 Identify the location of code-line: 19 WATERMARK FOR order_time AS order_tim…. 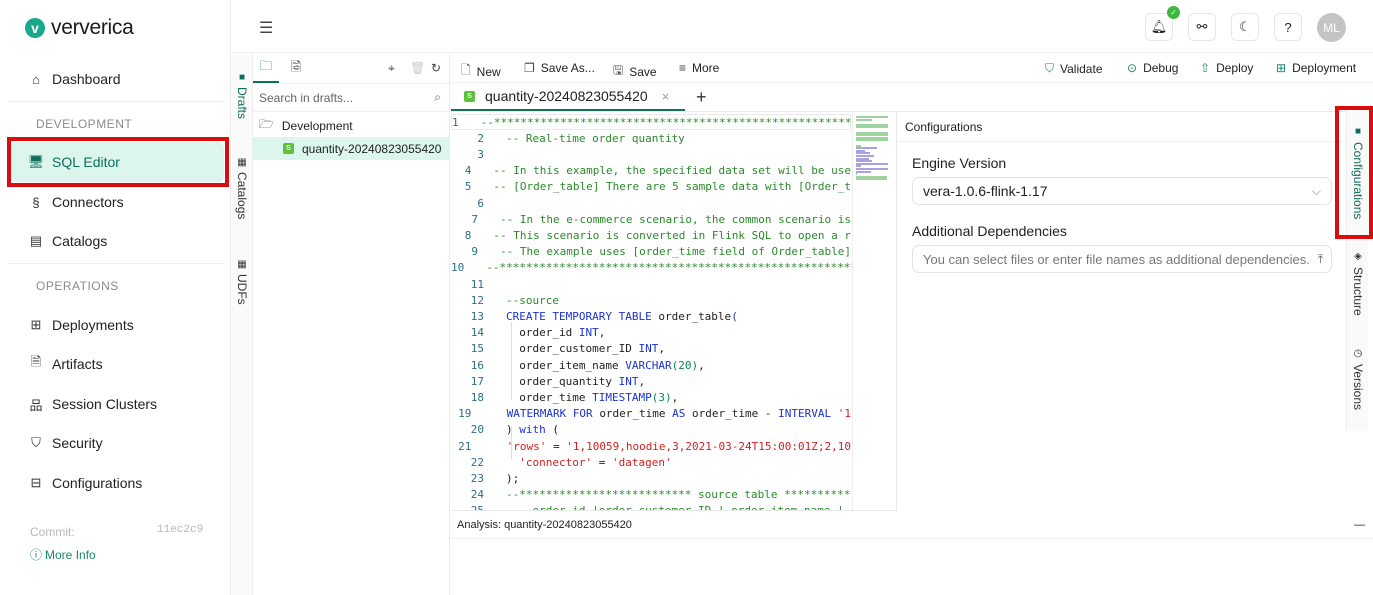
(651, 414).